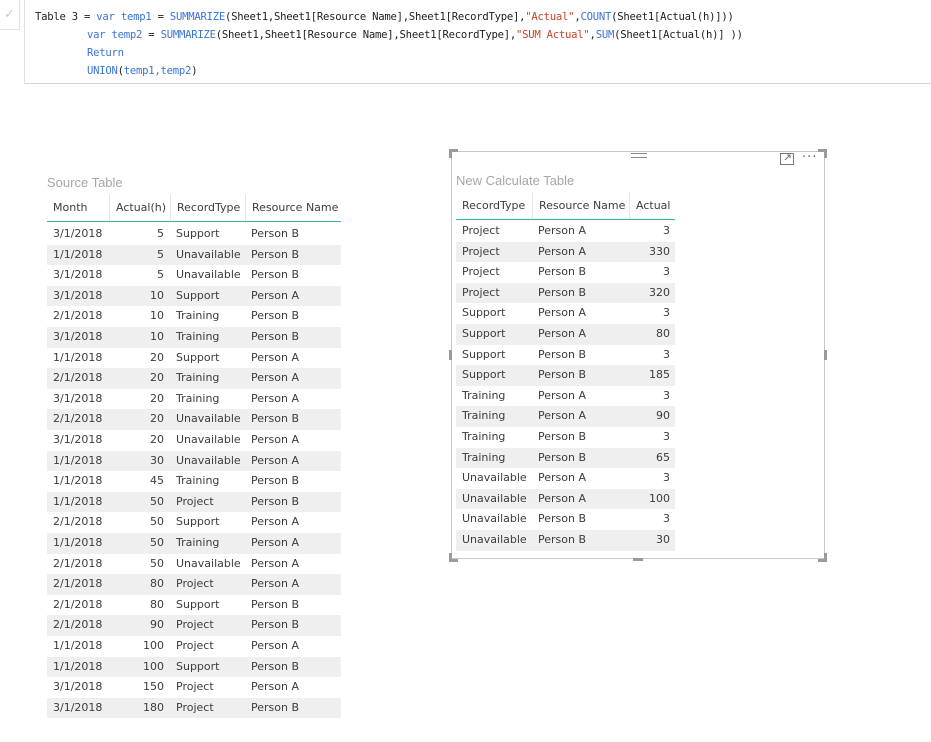  I want to click on table-row: 3/1/2018 180 Project Person B, so click(194, 708).